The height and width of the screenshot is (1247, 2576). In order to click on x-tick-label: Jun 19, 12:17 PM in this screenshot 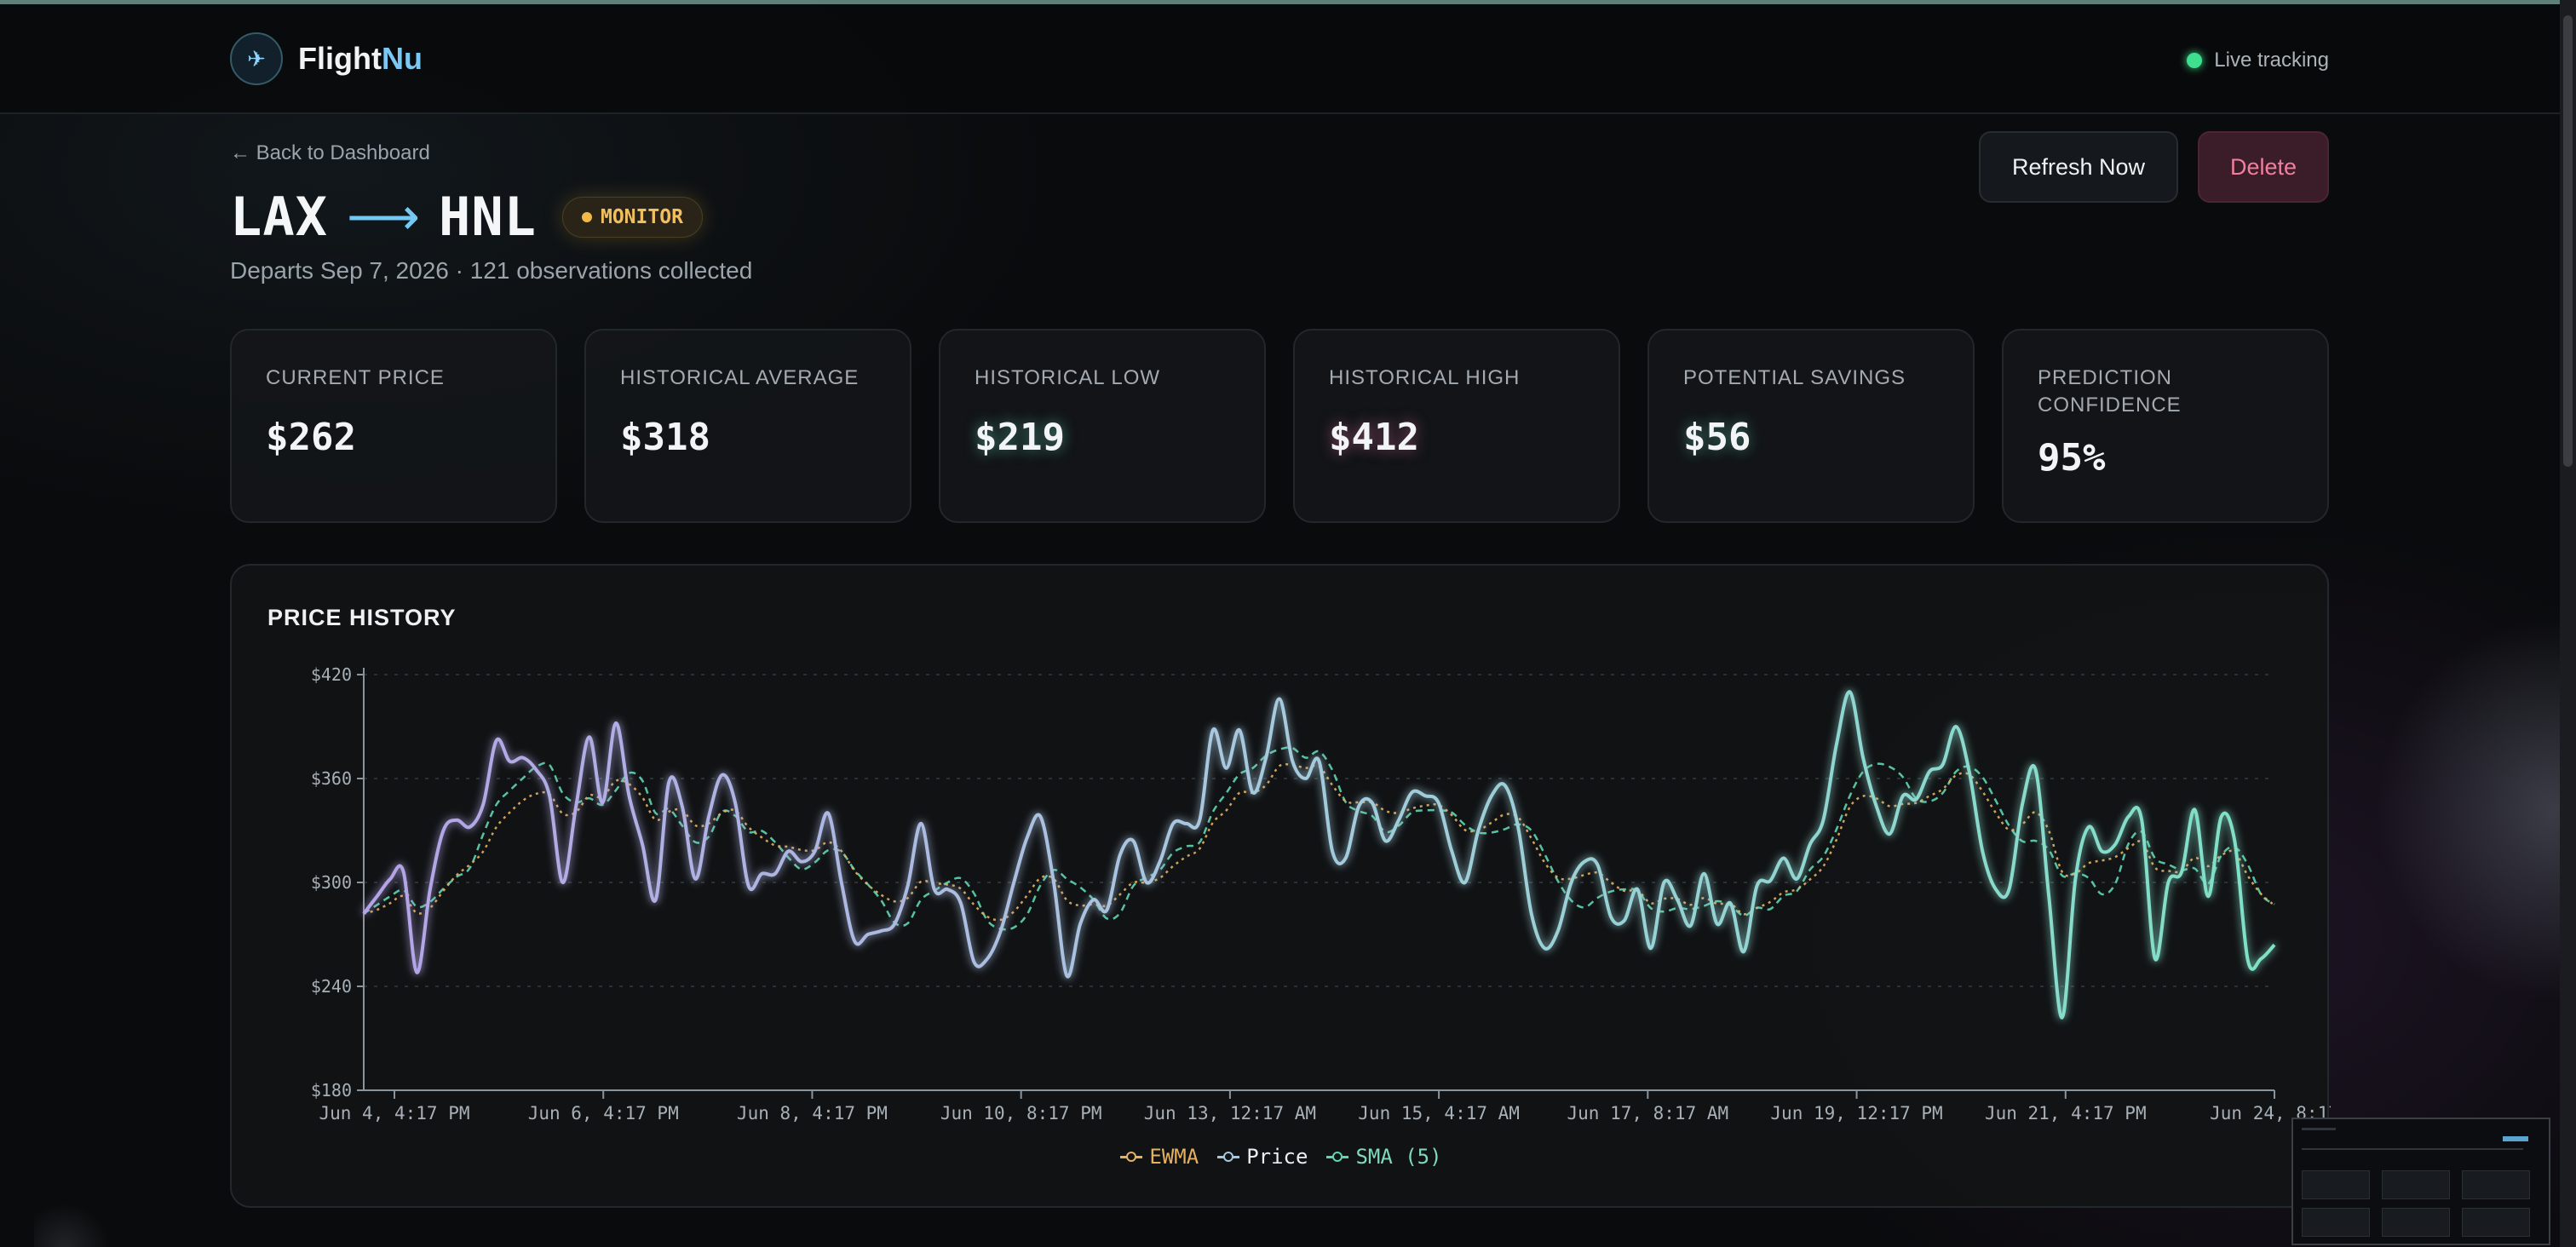, I will do `click(1856, 1113)`.